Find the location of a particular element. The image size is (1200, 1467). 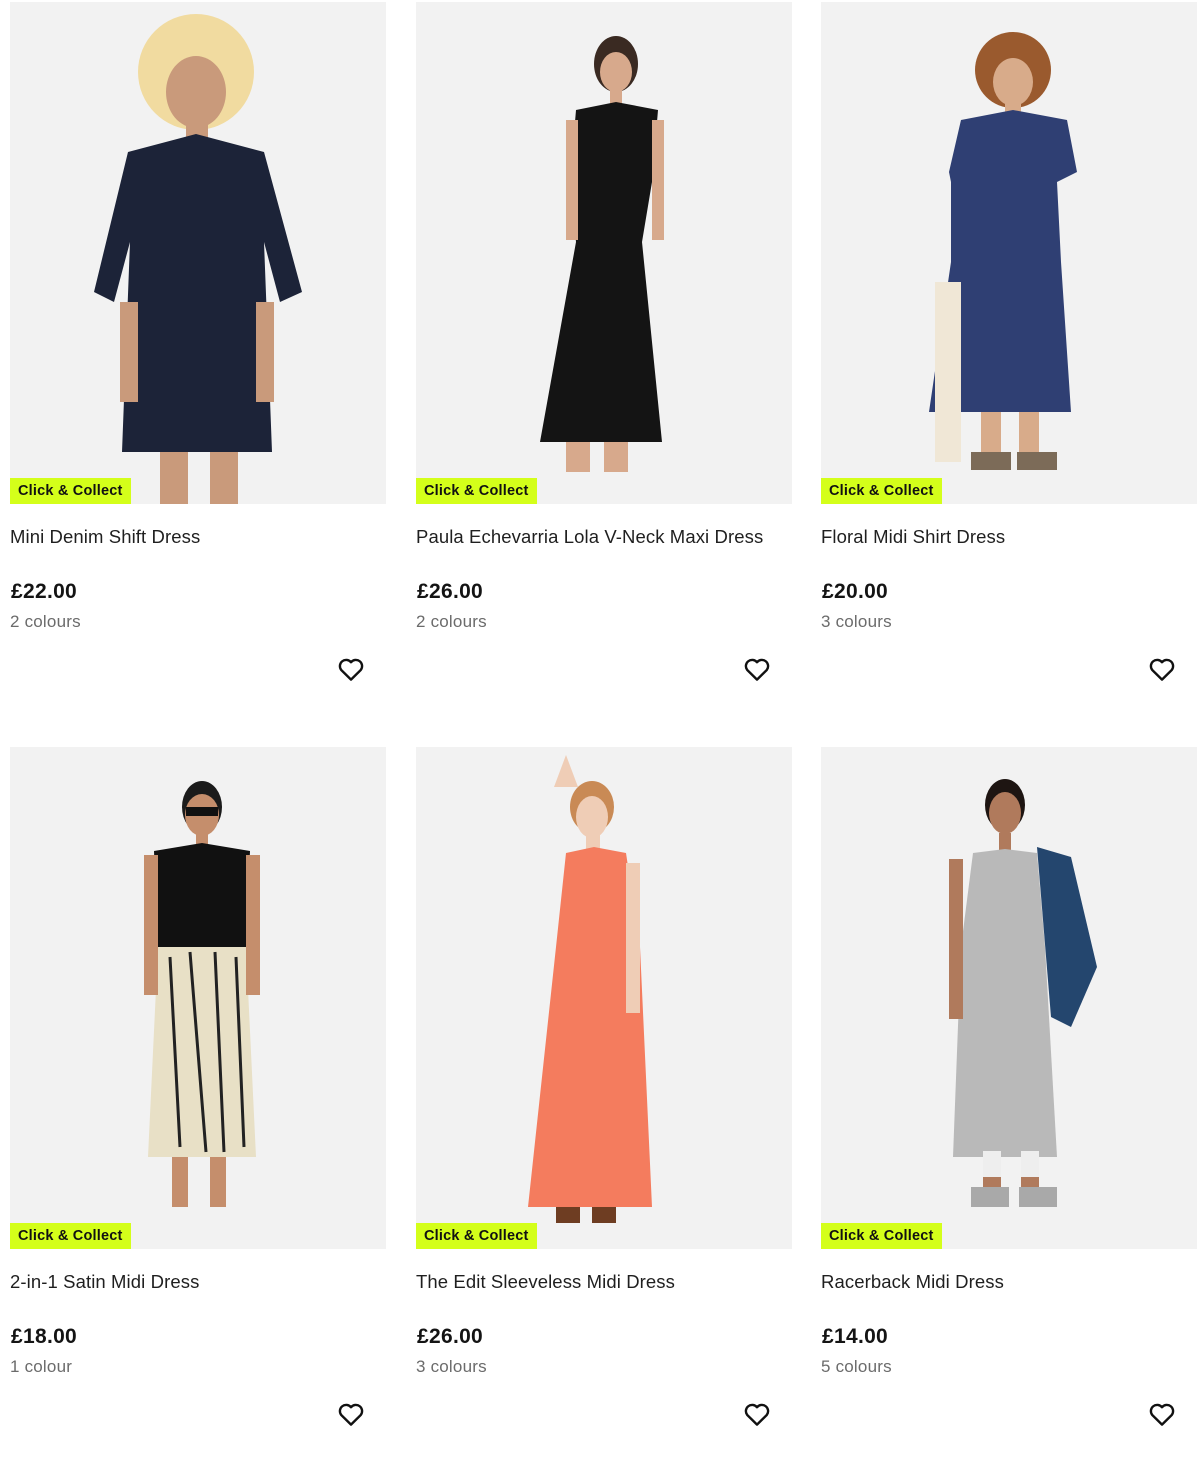

model-grey-racerback-dress is located at coordinates (1023, 993).